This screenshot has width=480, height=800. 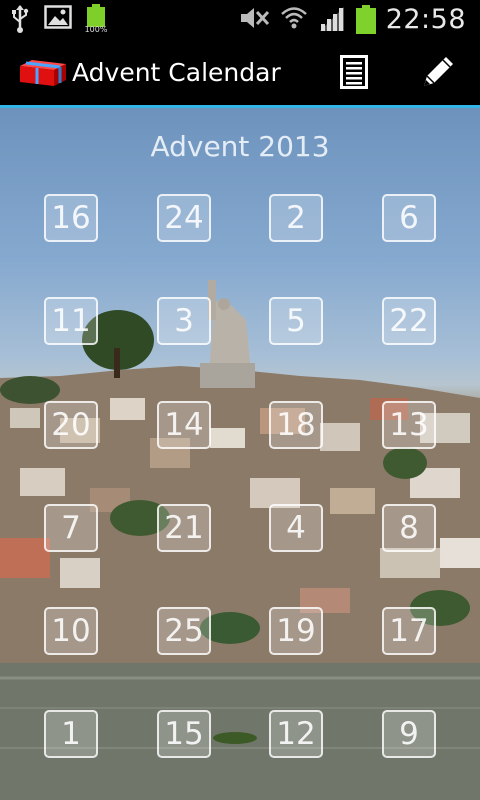 I want to click on notification-icons: 100%, so click(x=58, y=21).